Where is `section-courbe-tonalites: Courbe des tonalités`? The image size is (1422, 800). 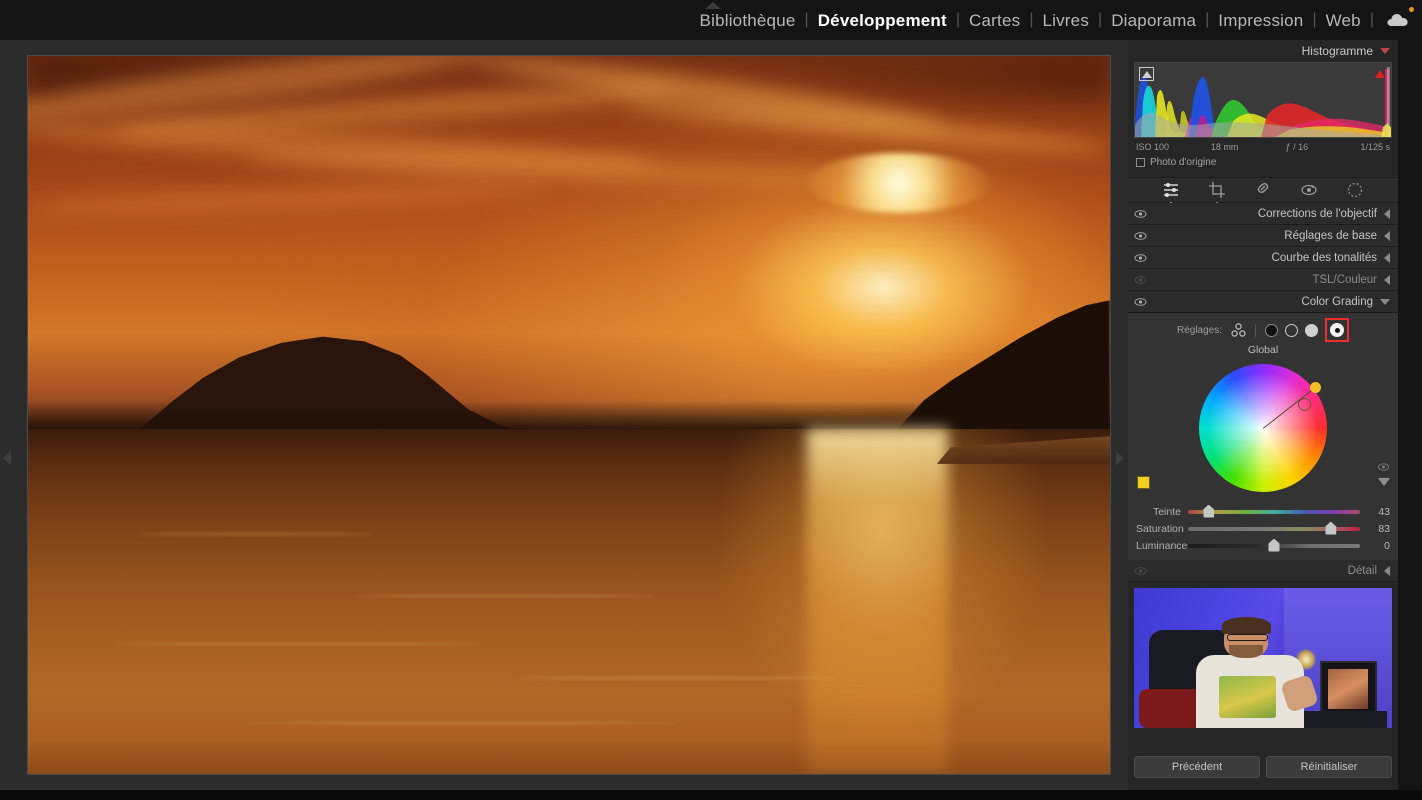 section-courbe-tonalites: Courbe des tonalités is located at coordinates (1263, 258).